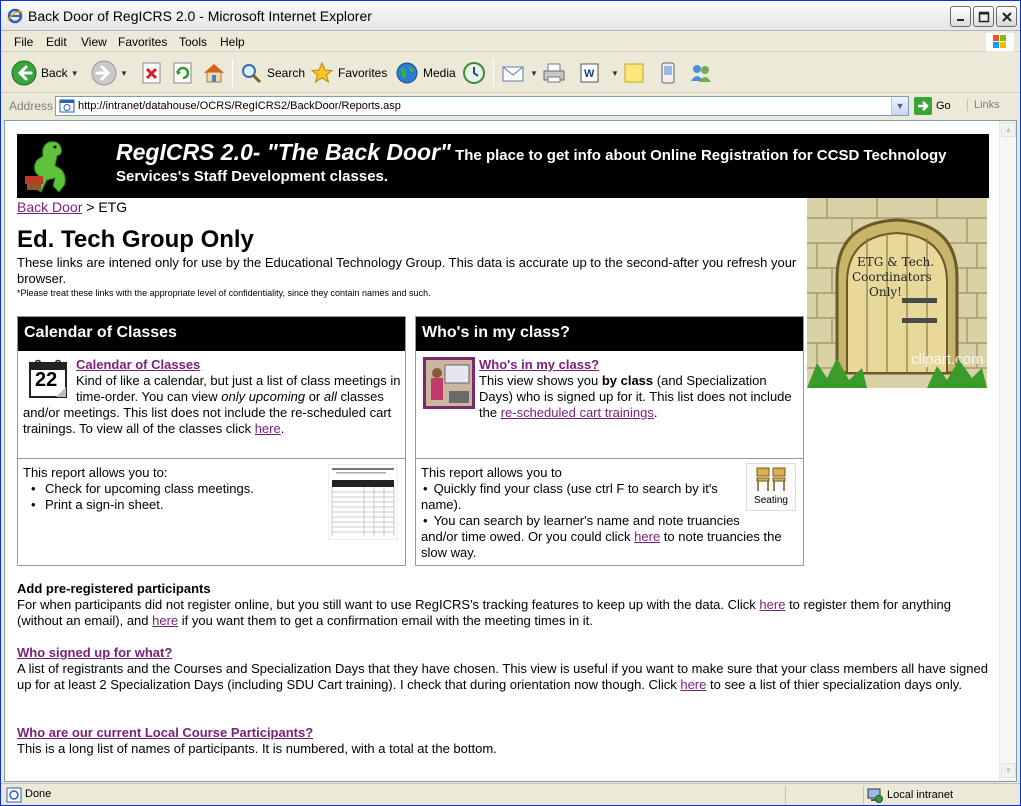 This screenshot has height=806, width=1021. I want to click on edit-button: W ▼, so click(599, 73).